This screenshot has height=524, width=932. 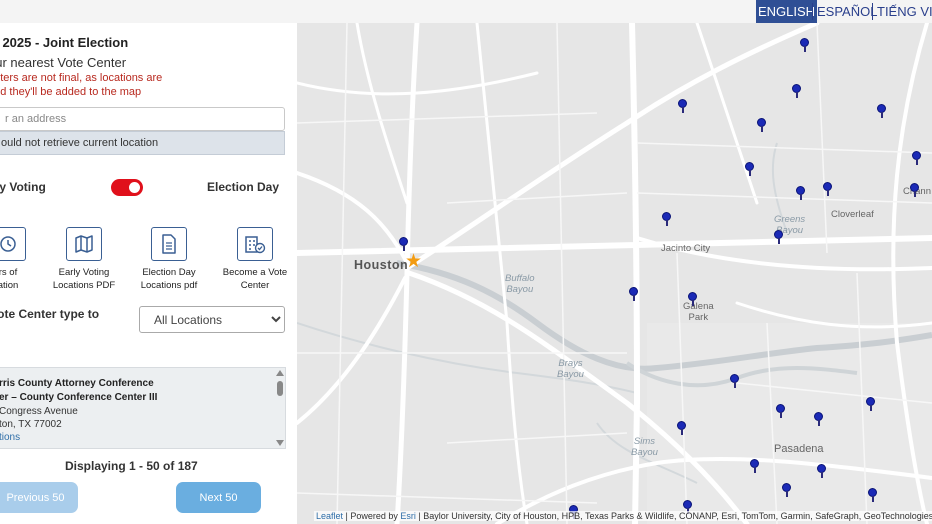 What do you see at coordinates (243, 187) in the screenshot?
I see `election-day-label: Election Day` at bounding box center [243, 187].